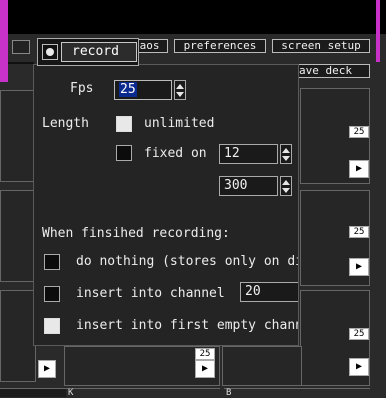  I want to click on record-indicator, so click(50, 52).